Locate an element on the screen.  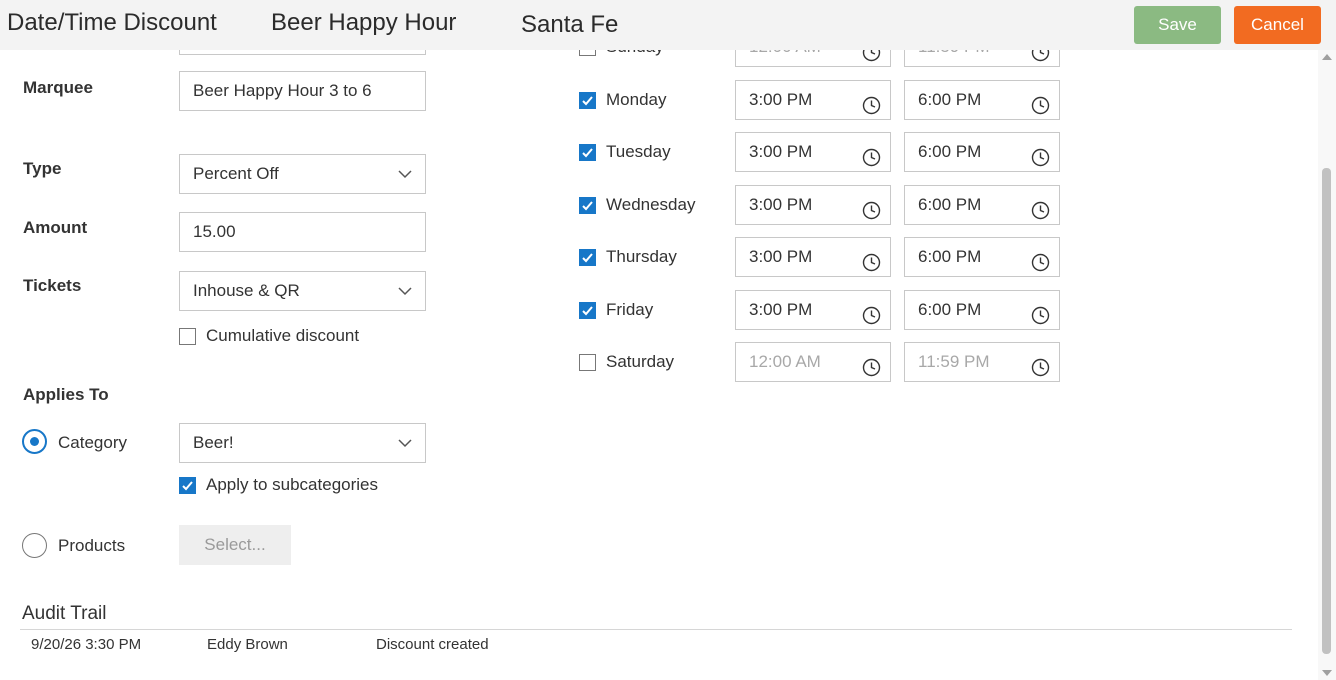
thursday-checkbox is located at coordinates (587, 257).